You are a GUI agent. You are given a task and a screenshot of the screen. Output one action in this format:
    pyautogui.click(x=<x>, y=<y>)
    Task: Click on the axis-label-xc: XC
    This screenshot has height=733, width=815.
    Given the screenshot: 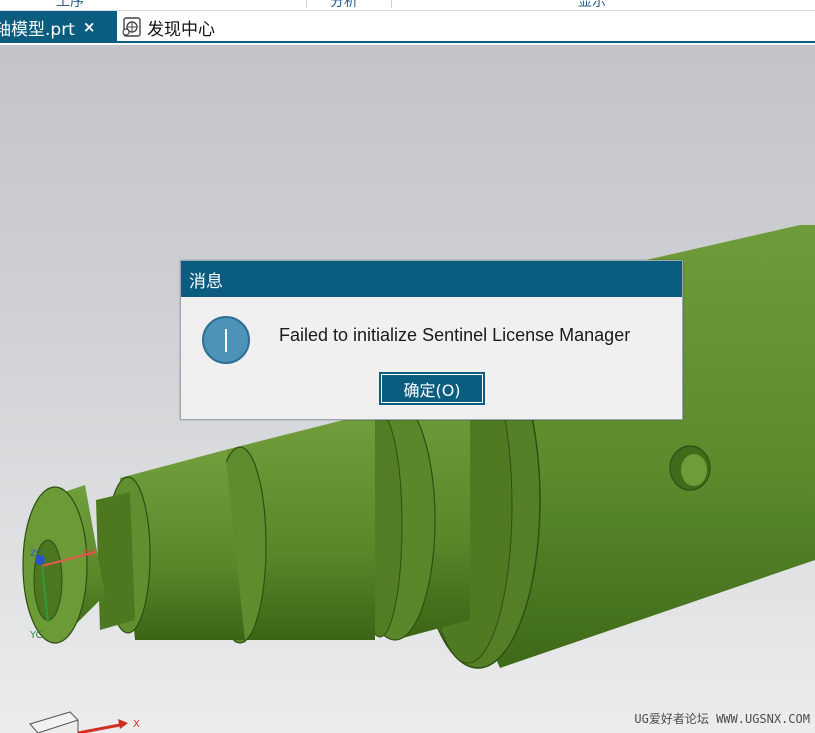 What is the action you would take?
    pyautogui.click(x=88, y=553)
    